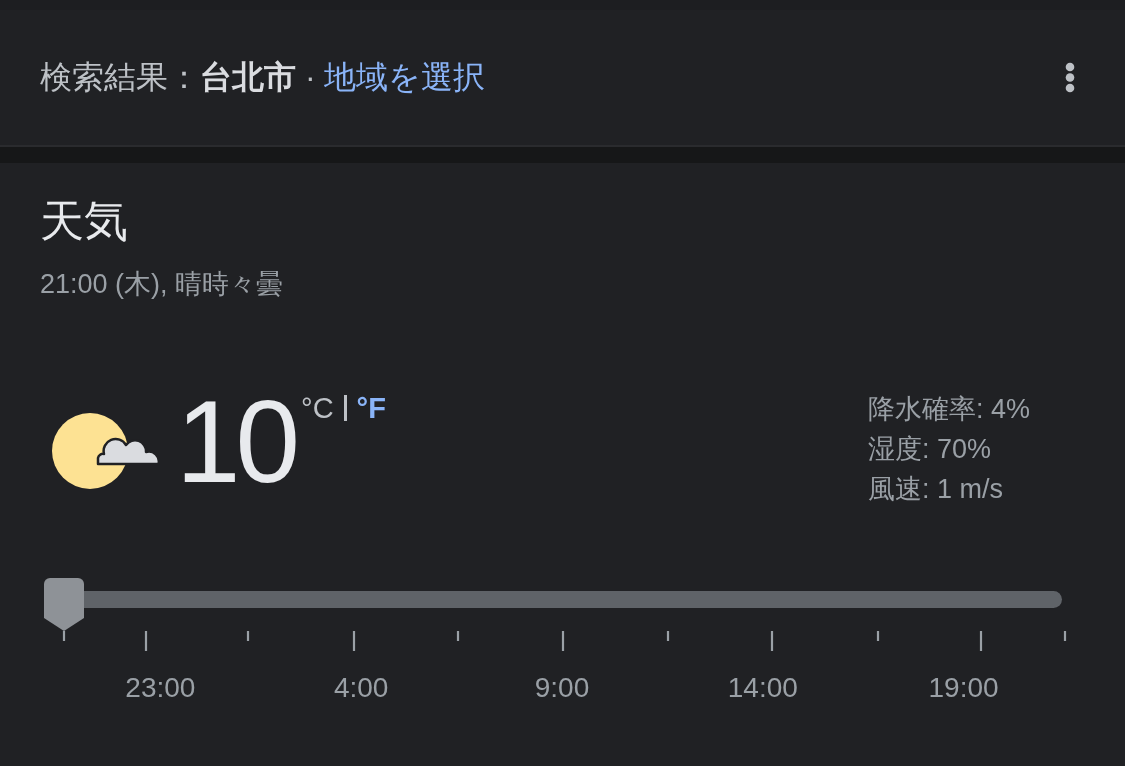 The image size is (1125, 766). Describe the element at coordinates (106, 451) in the screenshot. I see `sun-cloud-icon` at that location.